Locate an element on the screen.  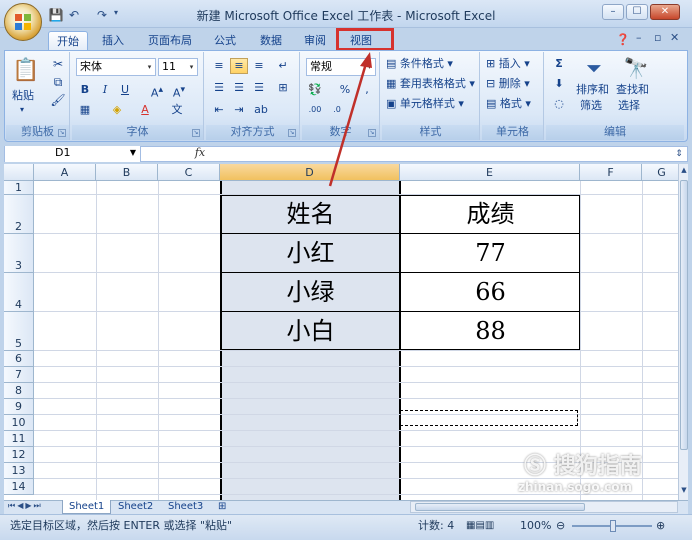
vertical-scrollbar: ▲ ▼ is located at coordinates (683, 332).